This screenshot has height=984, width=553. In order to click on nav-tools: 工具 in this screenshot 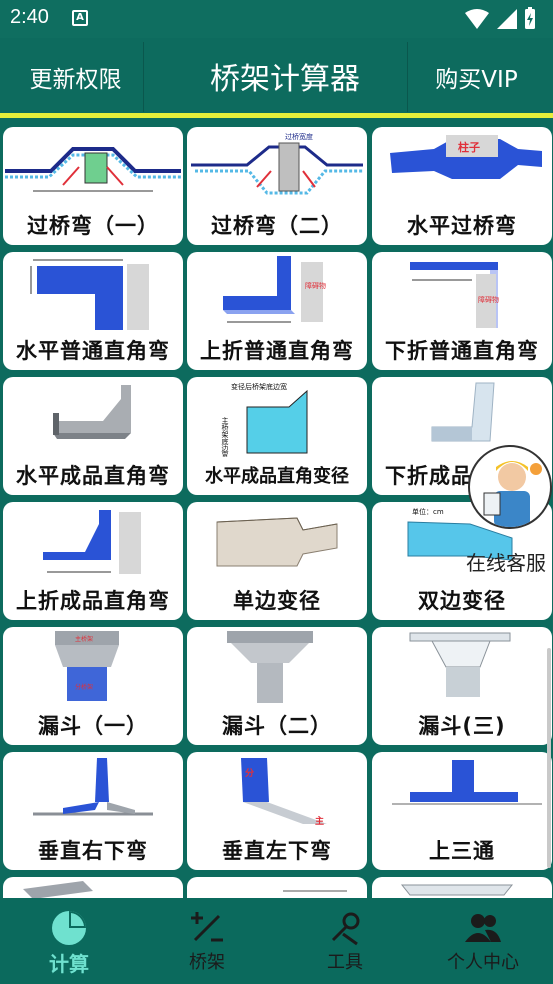, I will do `click(345, 941)`.